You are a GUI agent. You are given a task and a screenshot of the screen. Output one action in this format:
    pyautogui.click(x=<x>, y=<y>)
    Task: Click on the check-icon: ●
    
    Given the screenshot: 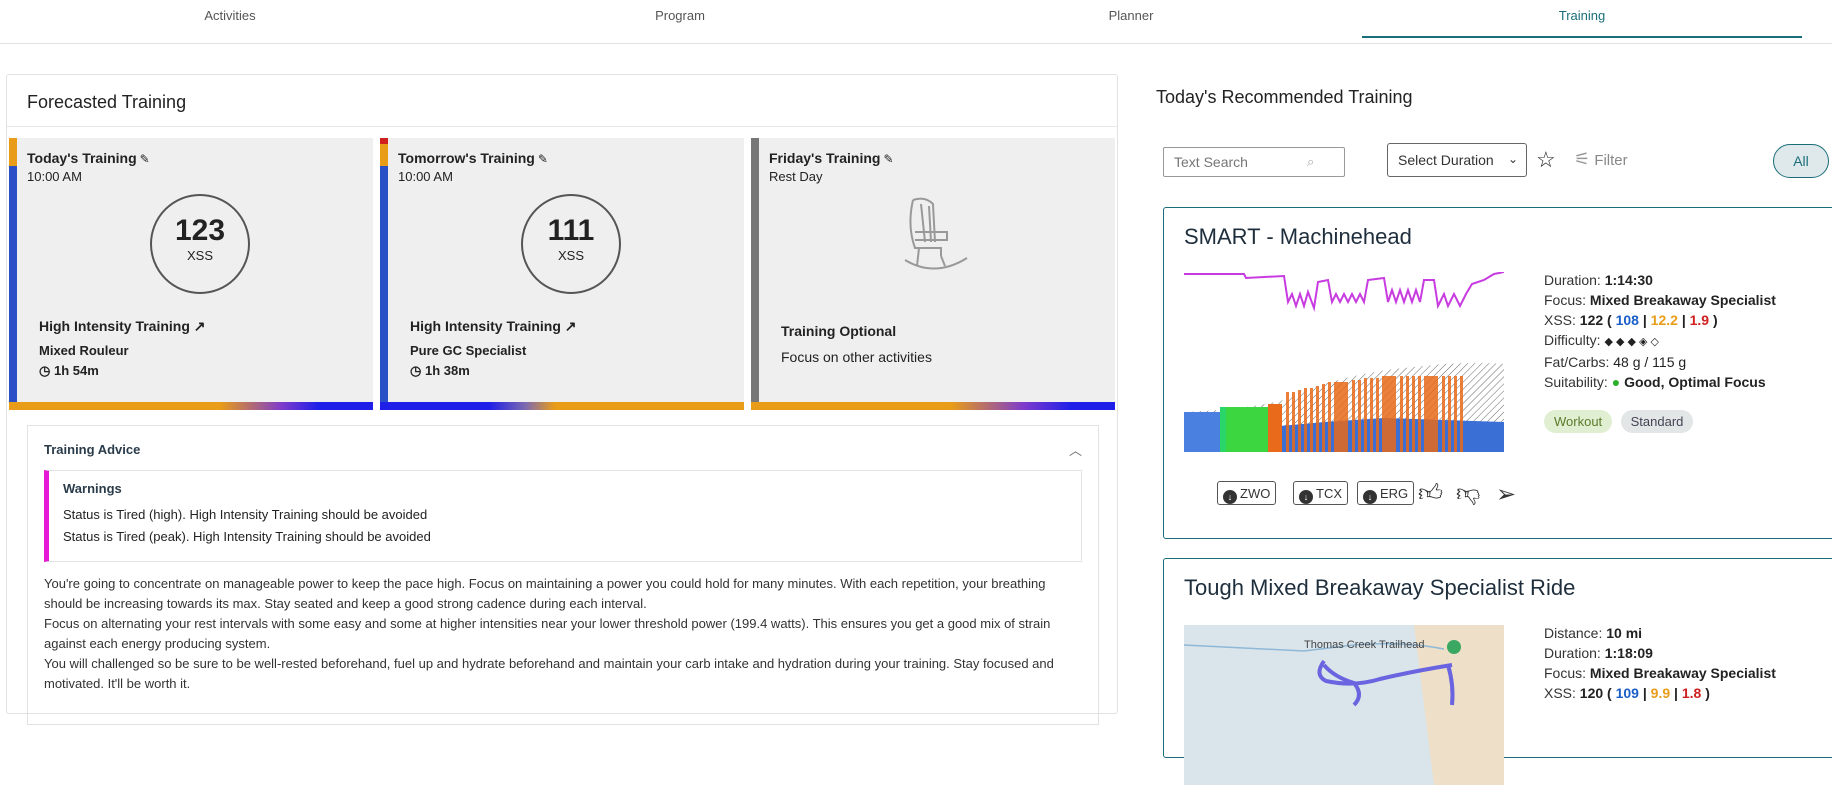 What is the action you would take?
    pyautogui.click(x=1616, y=382)
    